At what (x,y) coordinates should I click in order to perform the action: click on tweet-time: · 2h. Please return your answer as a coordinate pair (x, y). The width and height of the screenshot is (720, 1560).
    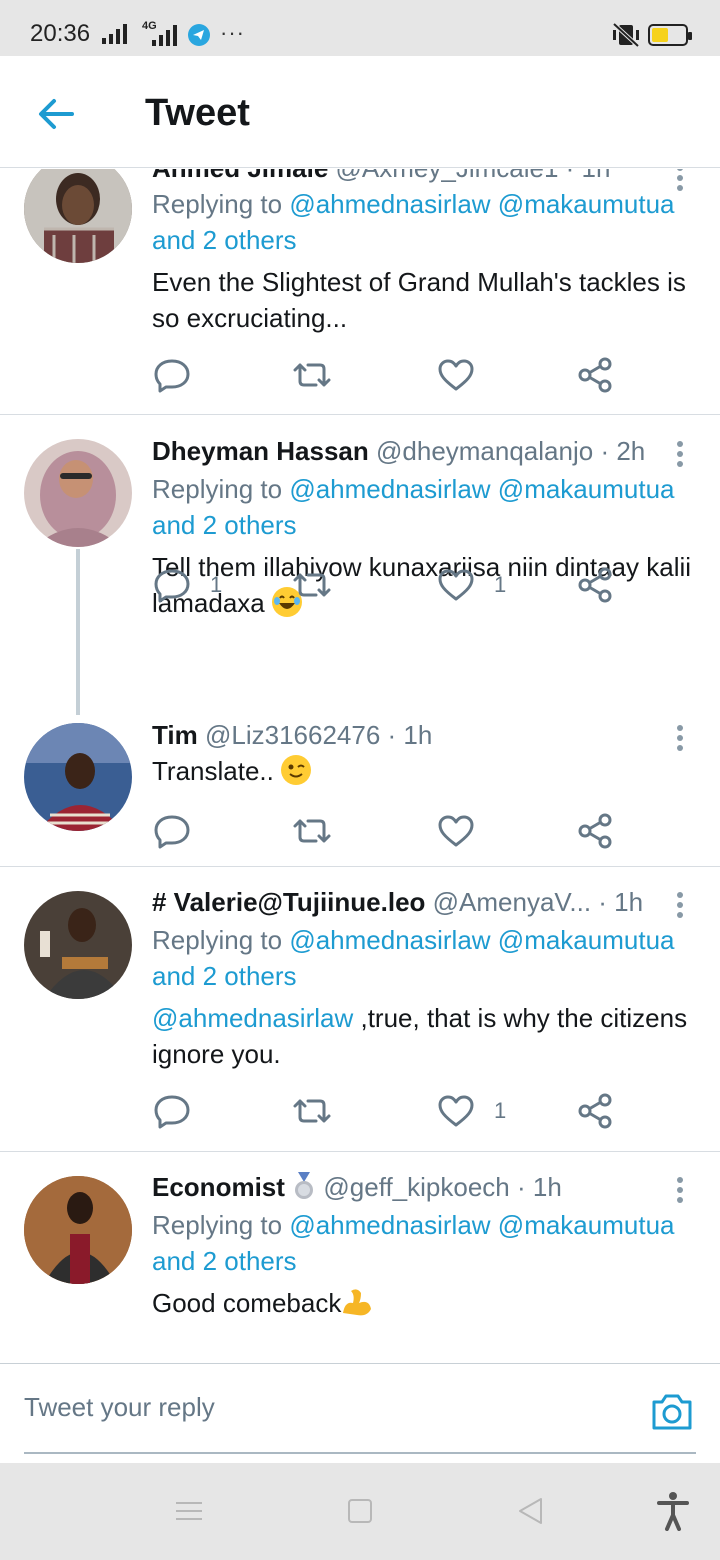
    Looking at the image, I should click on (623, 451).